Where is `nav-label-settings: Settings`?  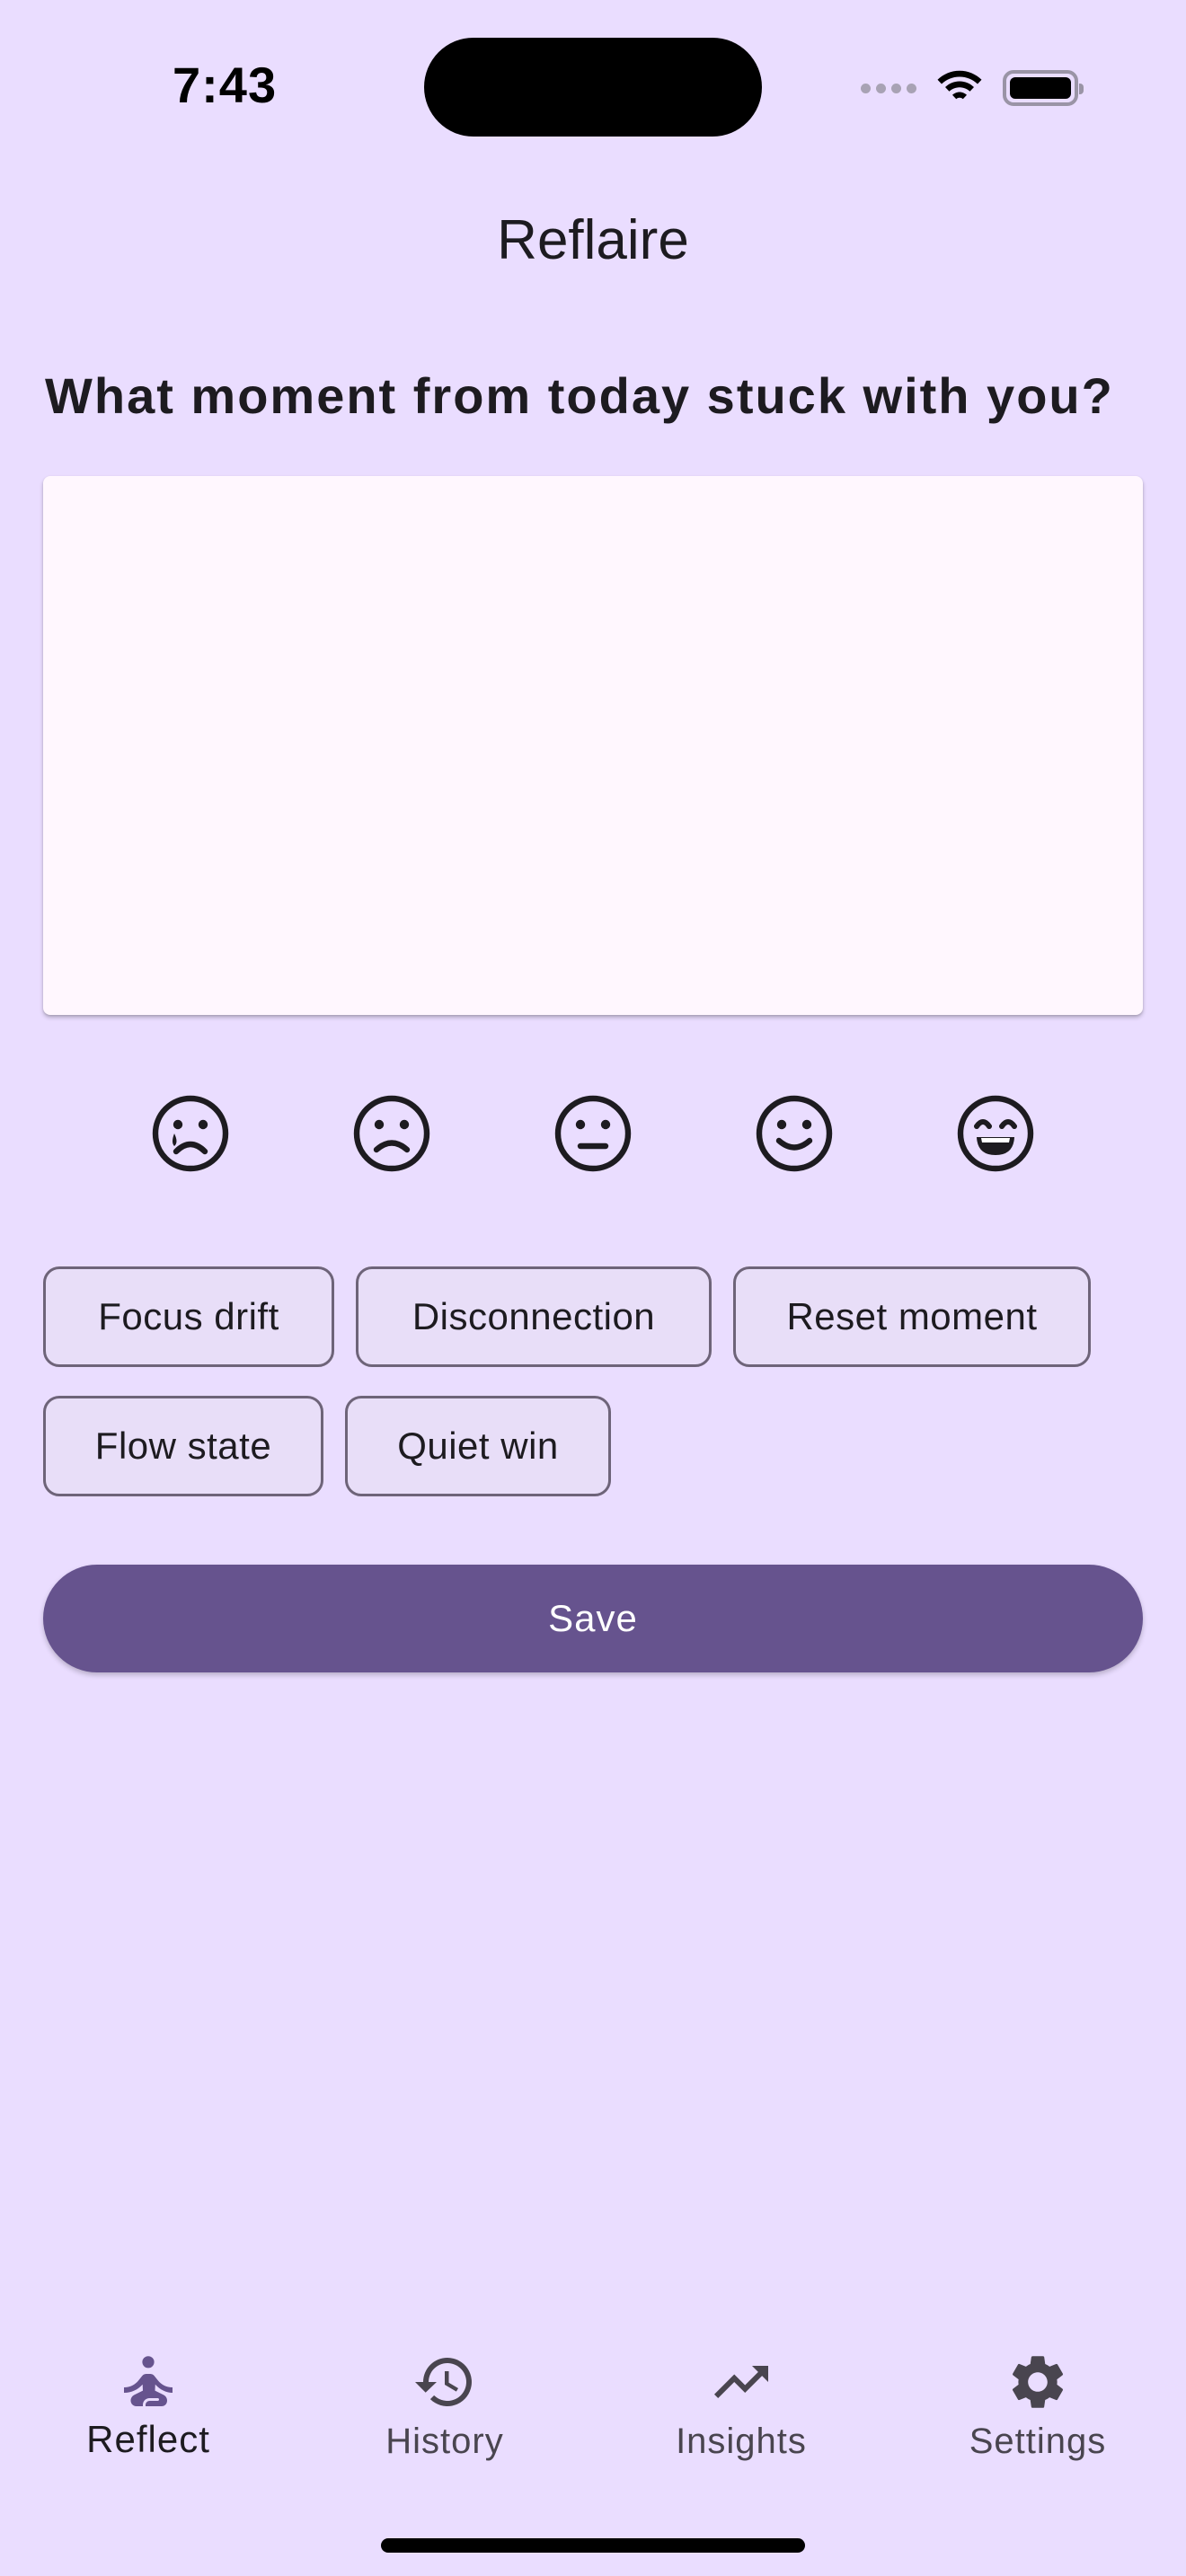 nav-label-settings: Settings is located at coordinates (1038, 2441).